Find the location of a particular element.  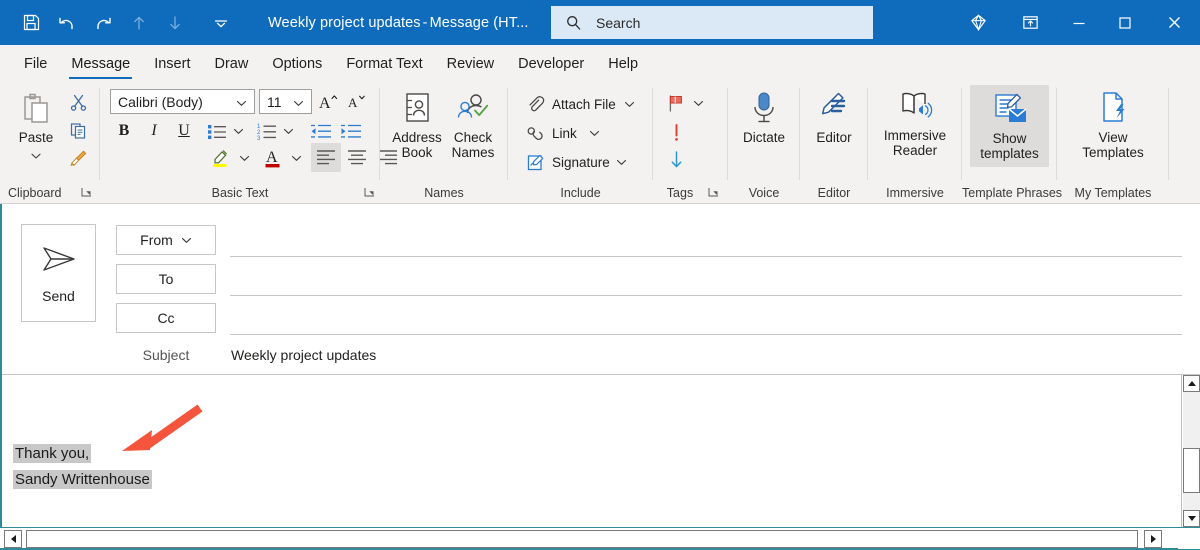

send-button: Send is located at coordinates (58, 273).